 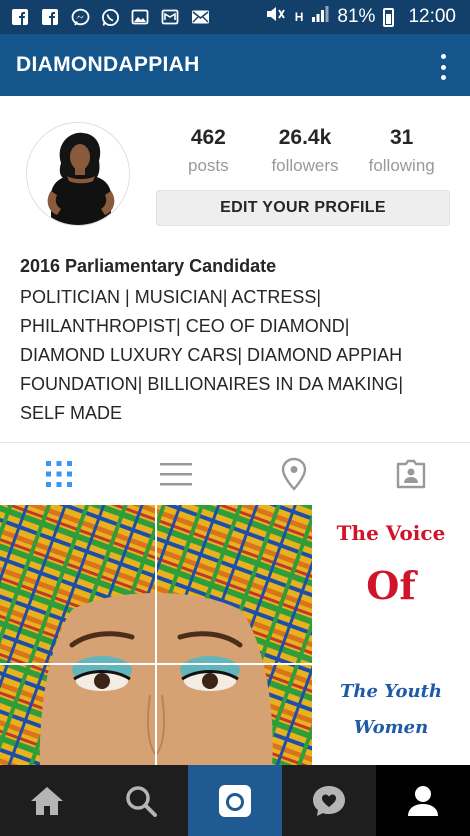 What do you see at coordinates (401, 151) in the screenshot?
I see `following-stat: 31 following` at bounding box center [401, 151].